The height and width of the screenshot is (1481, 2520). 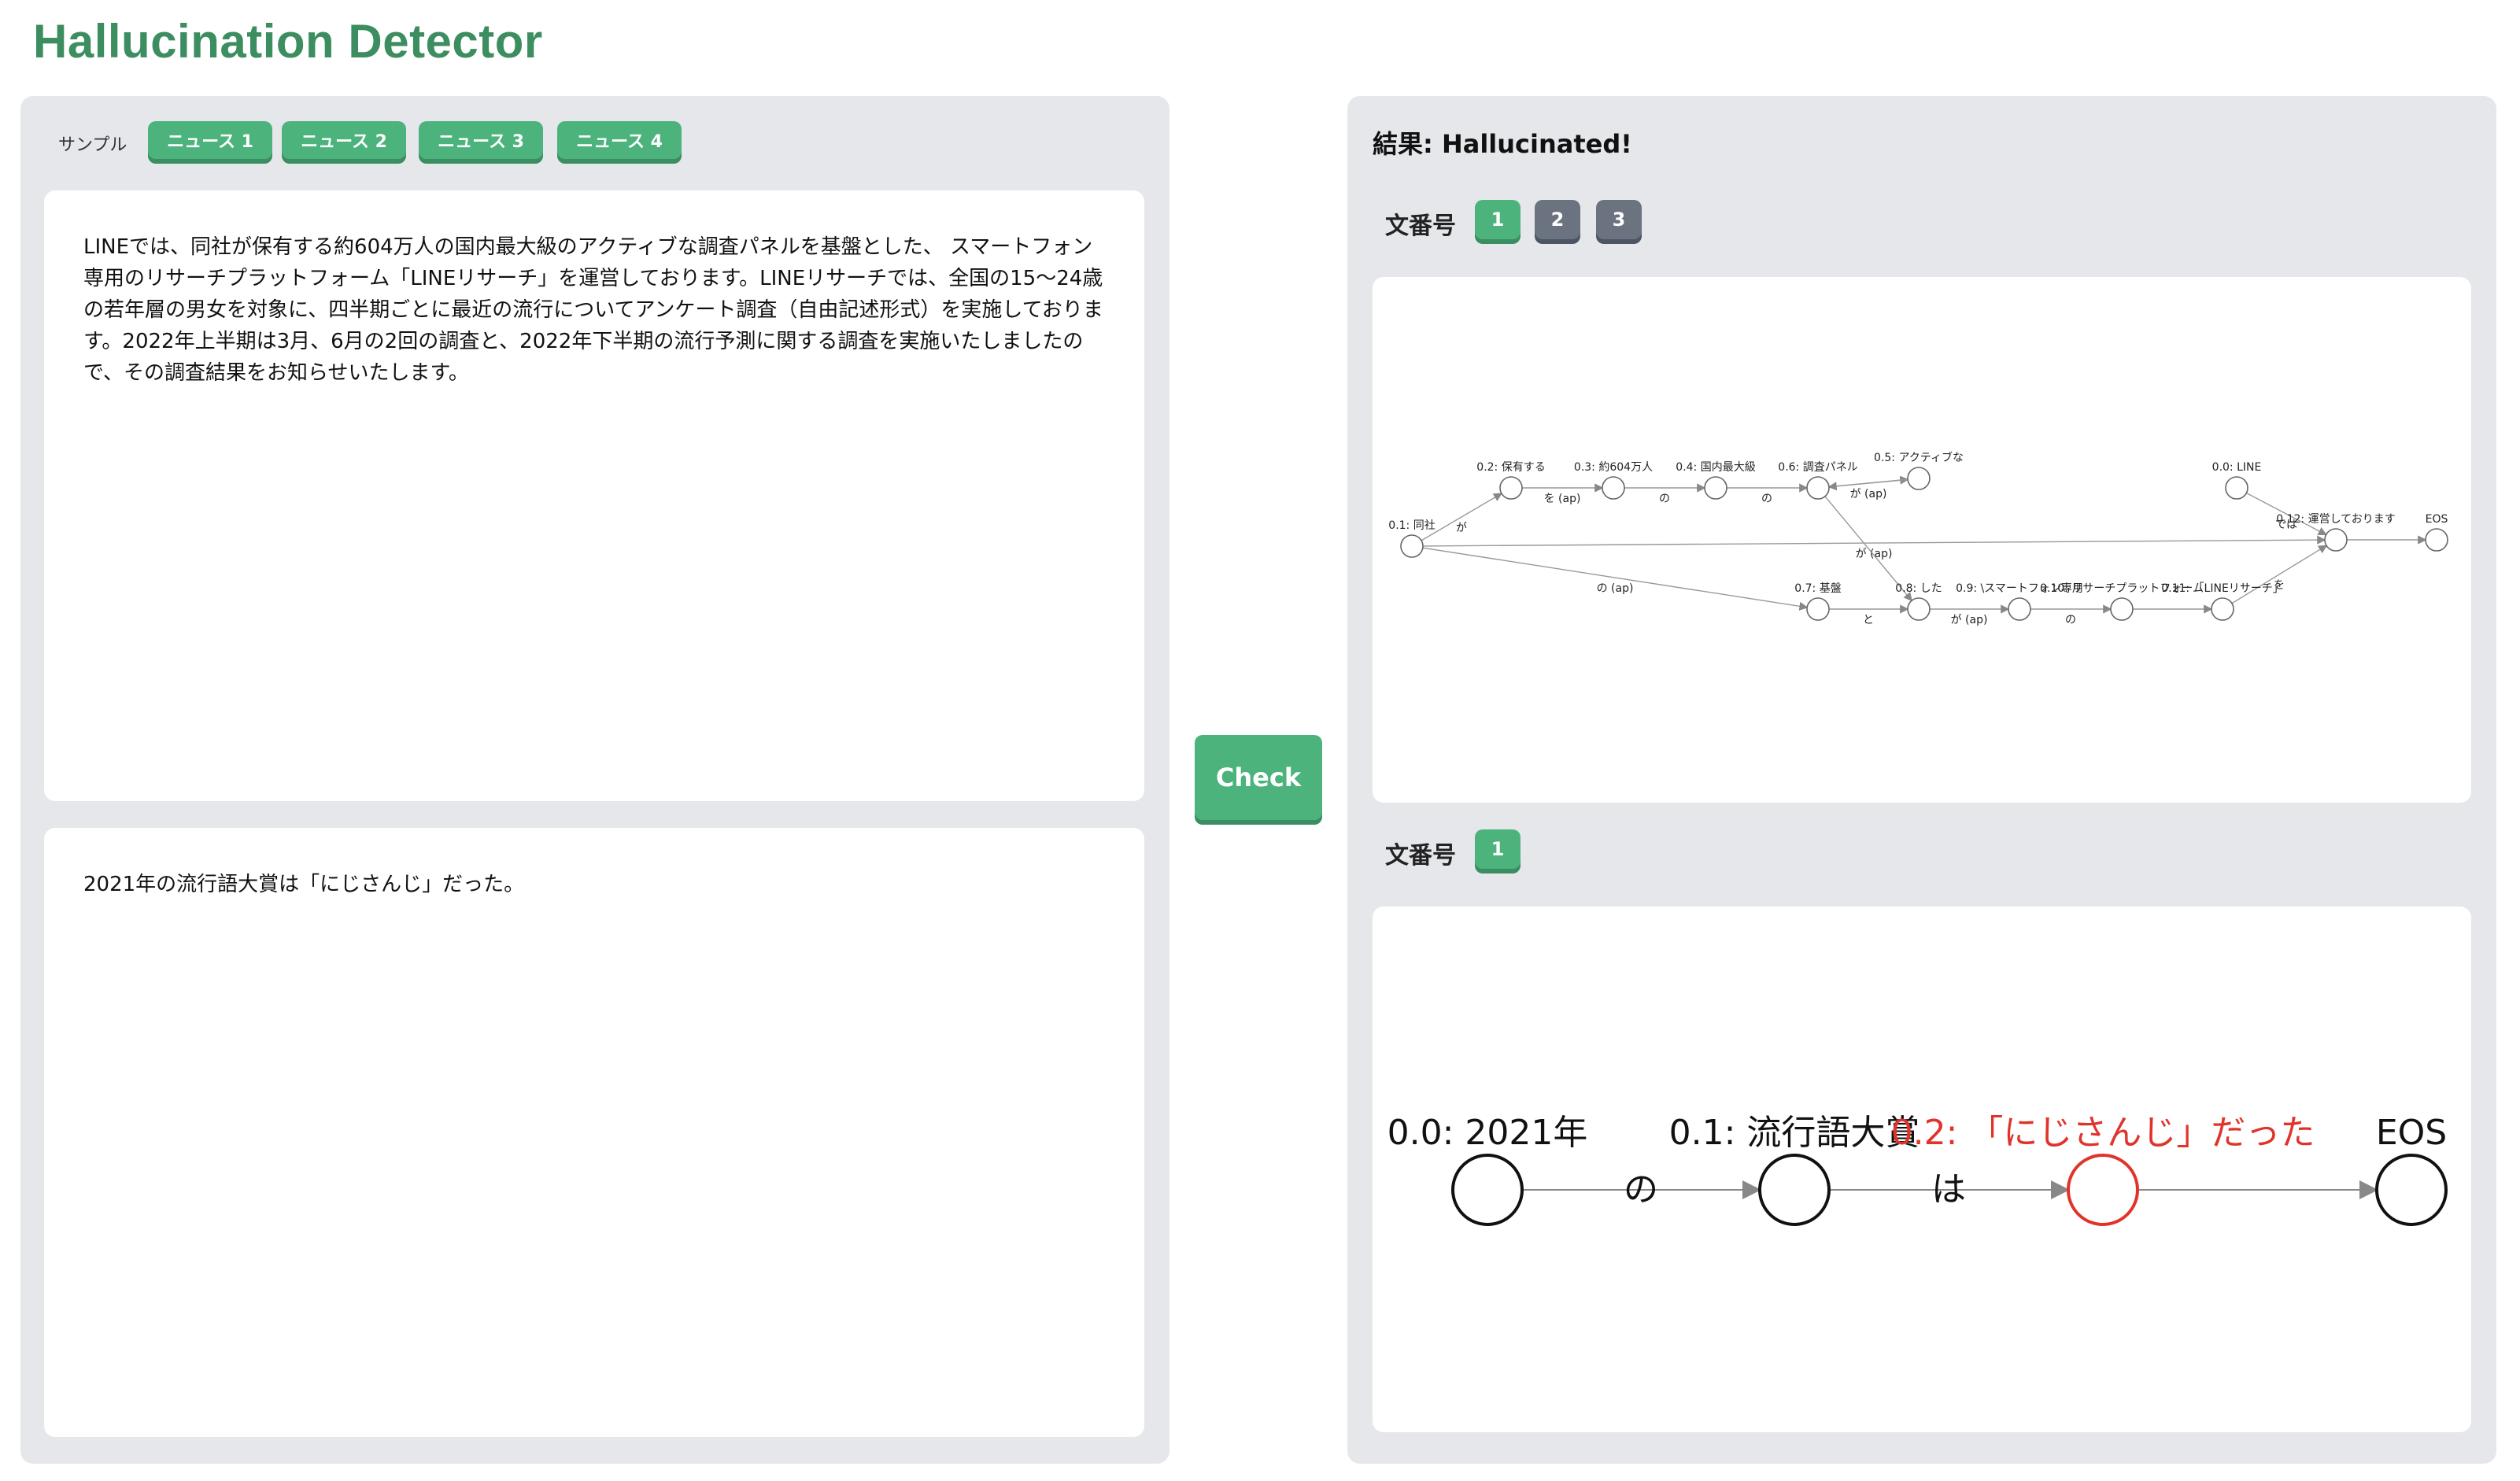 What do you see at coordinates (1420, 226) in the screenshot?
I see `source-sentence-label: 文番号` at bounding box center [1420, 226].